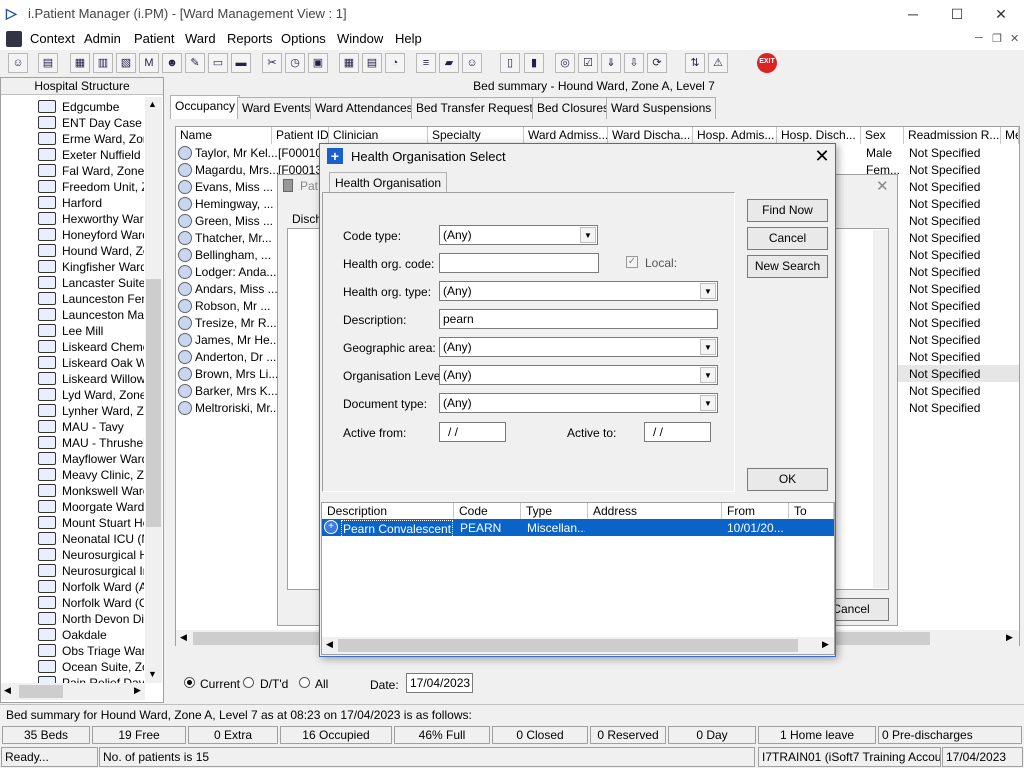 The width and height of the screenshot is (1024, 768). I want to click on bg-dialog-close-icon: ✕, so click(882, 186).